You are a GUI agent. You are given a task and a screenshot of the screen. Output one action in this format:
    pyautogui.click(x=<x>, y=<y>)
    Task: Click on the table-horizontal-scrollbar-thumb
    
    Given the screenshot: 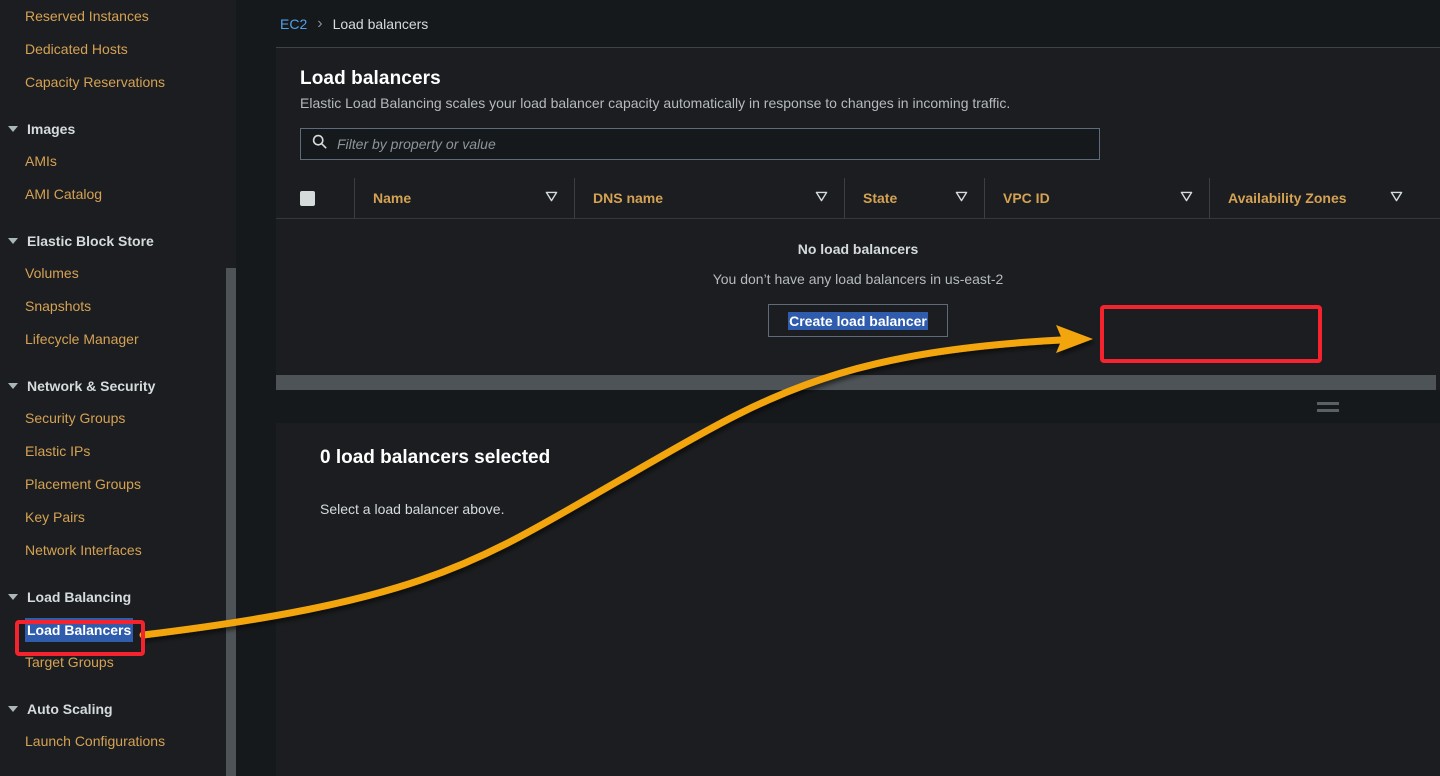 What is the action you would take?
    pyautogui.click(x=856, y=382)
    